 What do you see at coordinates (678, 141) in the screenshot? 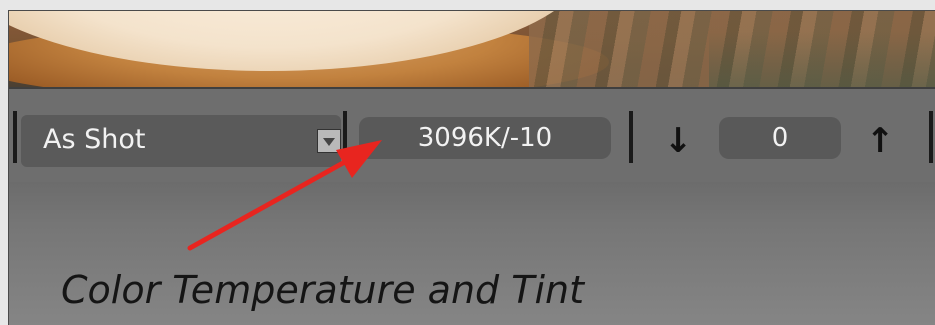
I see `decrease-arrow-icon: ↓` at bounding box center [678, 141].